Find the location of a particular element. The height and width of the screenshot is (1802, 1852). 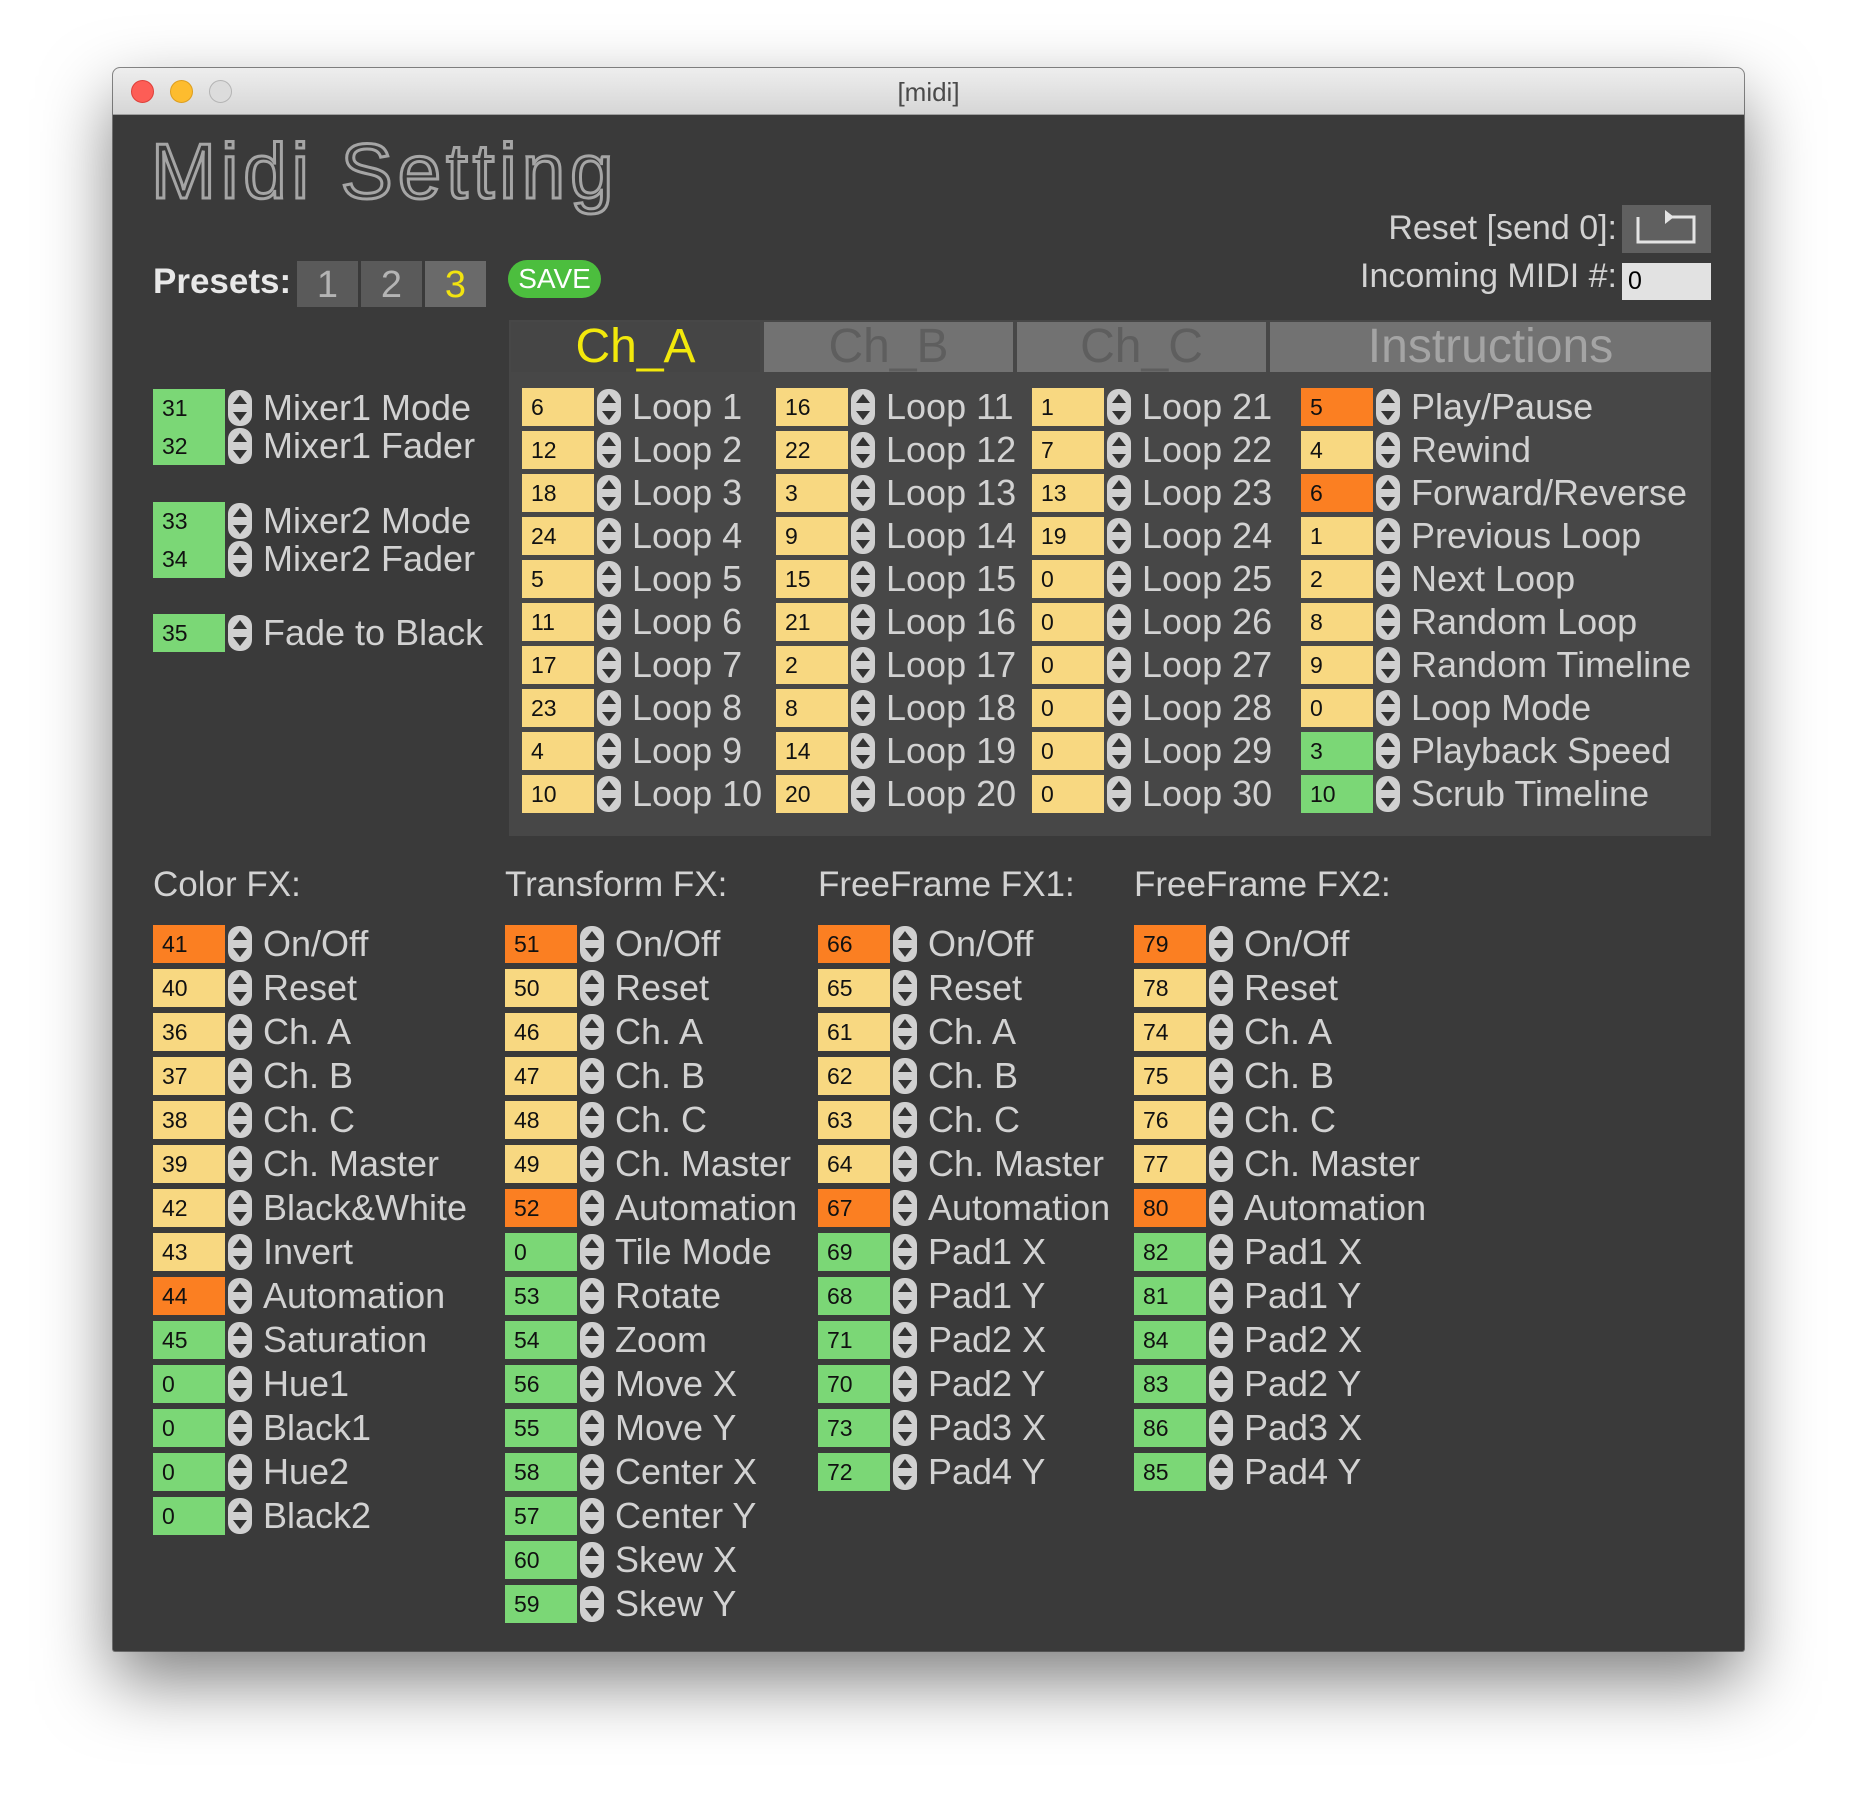

midi-number-field: 3 is located at coordinates (812, 493).